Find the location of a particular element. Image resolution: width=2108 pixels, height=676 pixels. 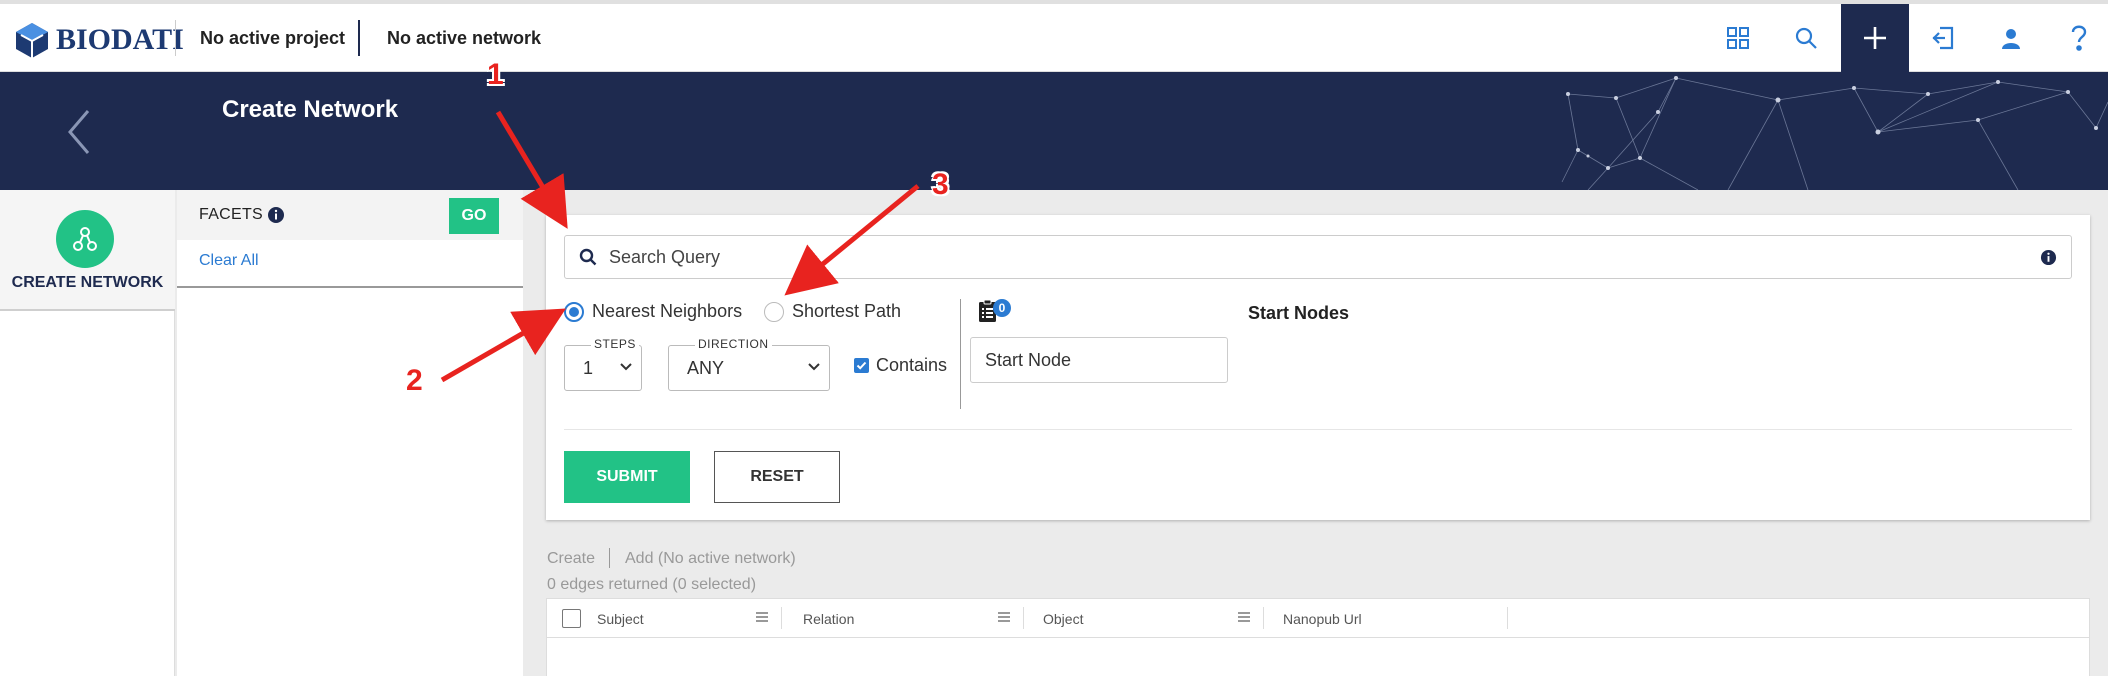

chevron-left-icon is located at coordinates (79, 132).